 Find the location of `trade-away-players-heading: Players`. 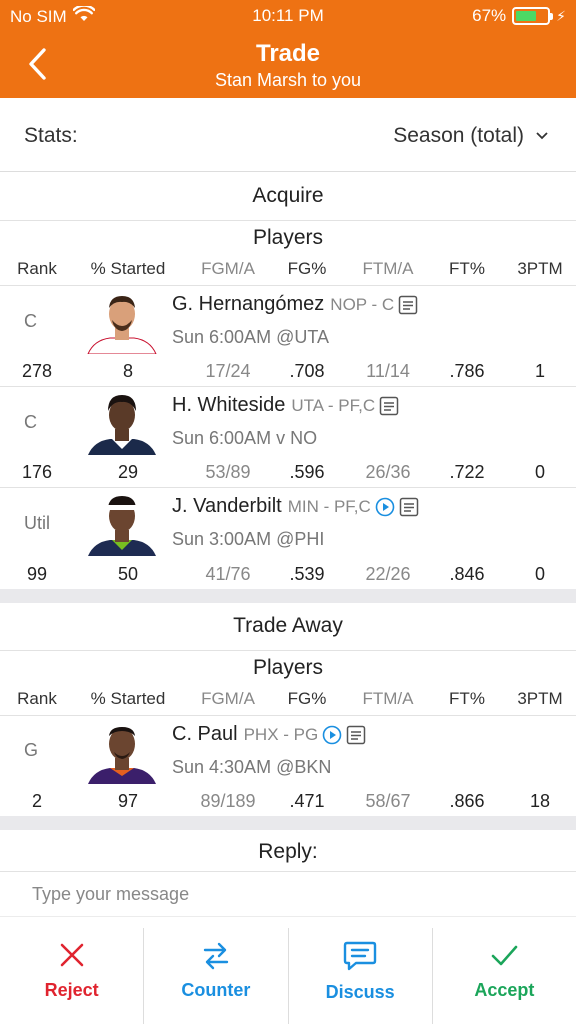

trade-away-players-heading: Players is located at coordinates (288, 667).